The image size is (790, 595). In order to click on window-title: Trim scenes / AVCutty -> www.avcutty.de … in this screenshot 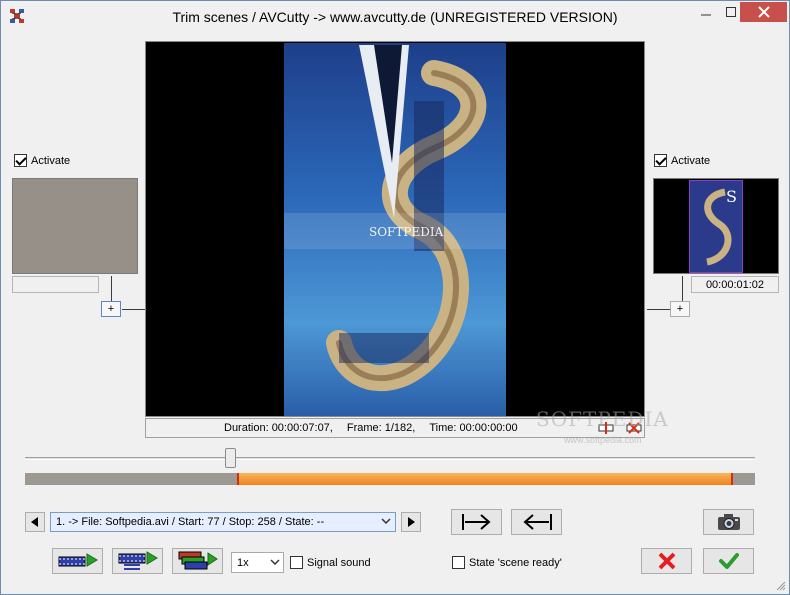, I will do `click(395, 16)`.